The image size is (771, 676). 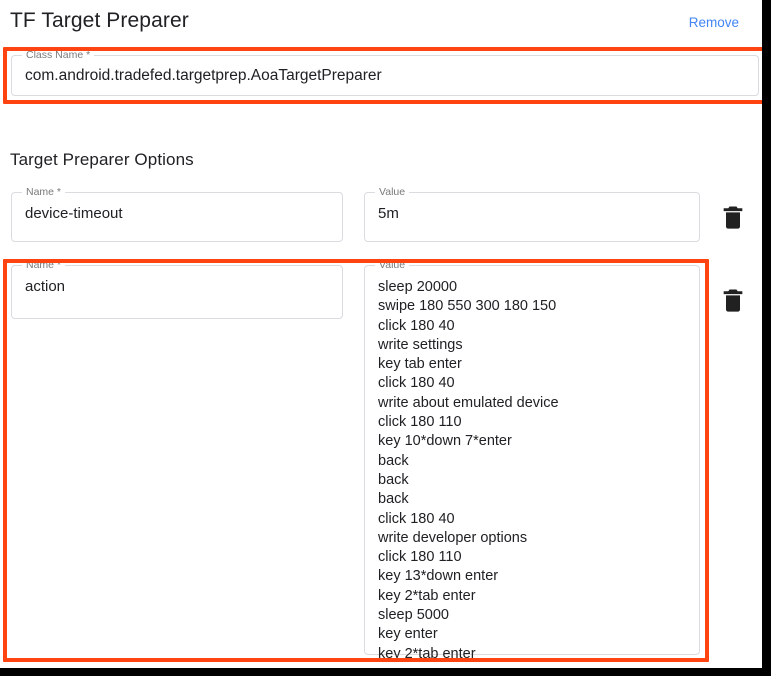 I want to click on option-value-value: 5m, so click(x=533, y=214).